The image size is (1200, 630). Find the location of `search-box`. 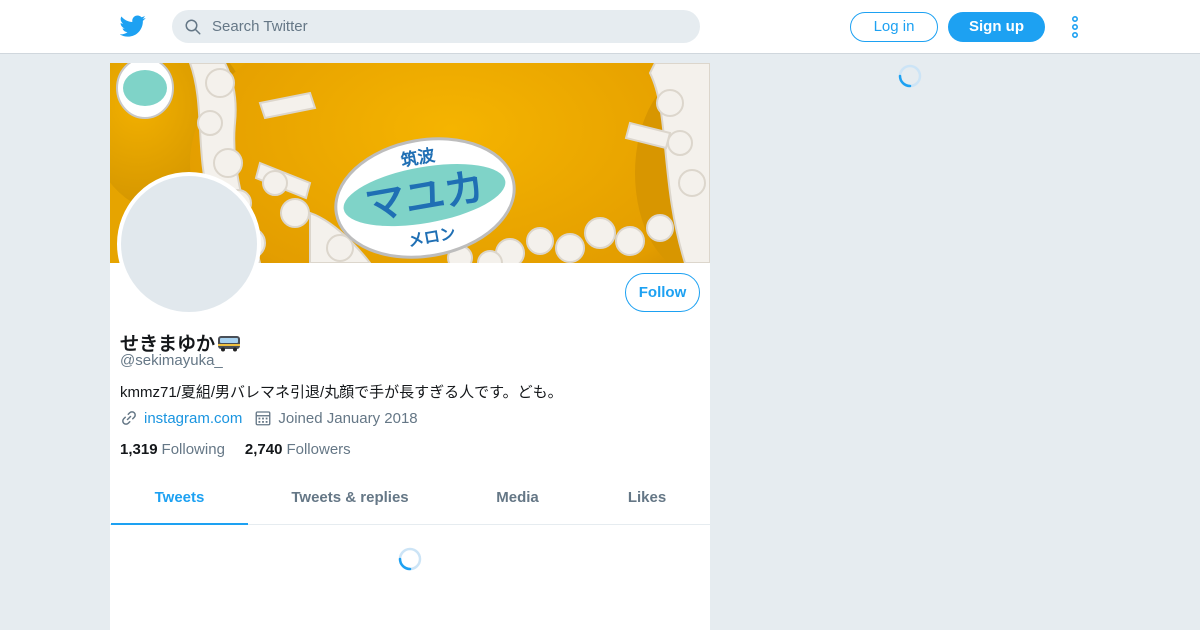

search-box is located at coordinates (436, 26).